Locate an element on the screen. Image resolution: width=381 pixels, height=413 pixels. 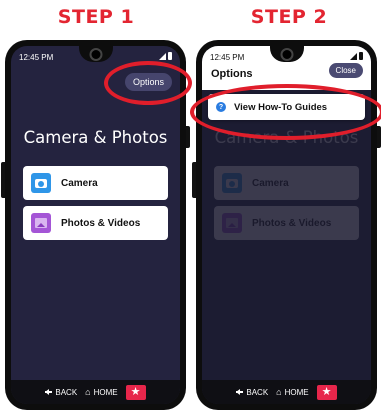
camera-tile-label: Camera is located at coordinates (79, 183).